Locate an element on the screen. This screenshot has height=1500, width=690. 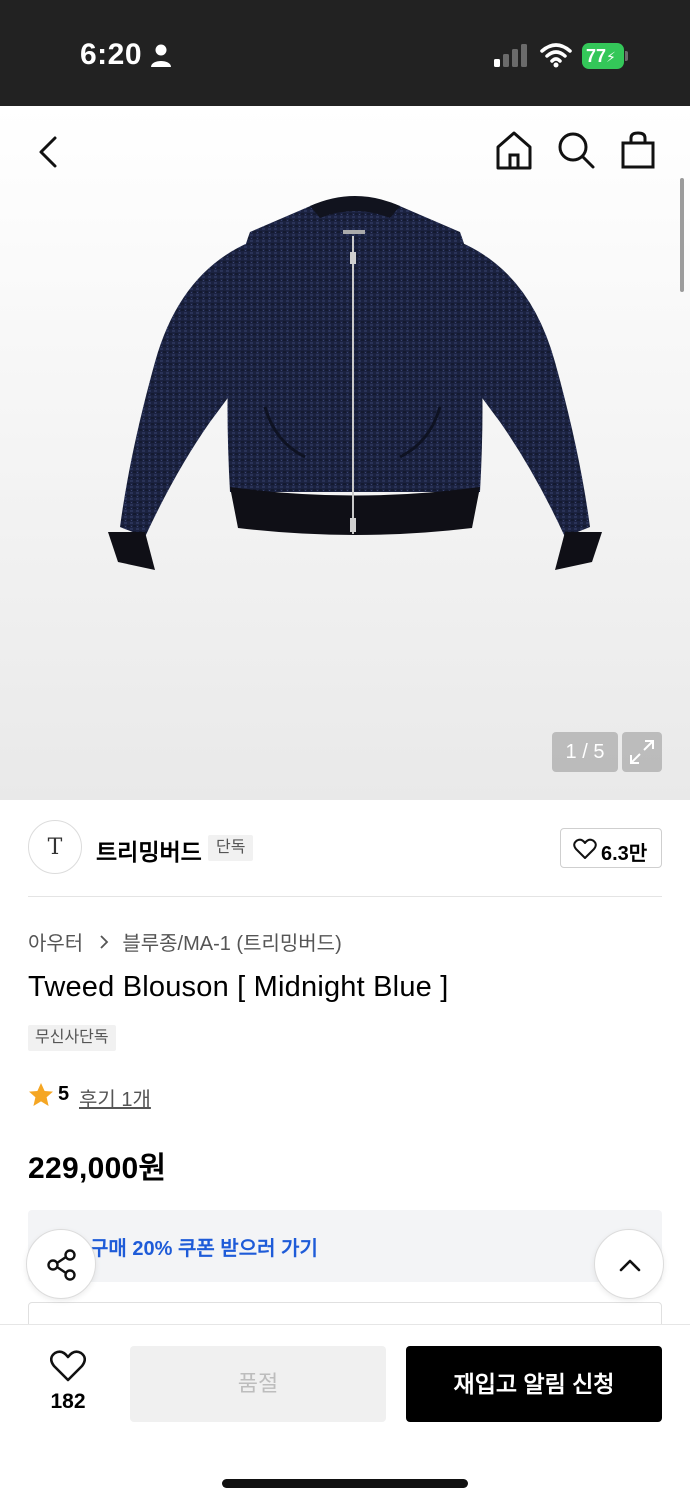
brand-exclusive-badge: 단독 is located at coordinates (231, 848).